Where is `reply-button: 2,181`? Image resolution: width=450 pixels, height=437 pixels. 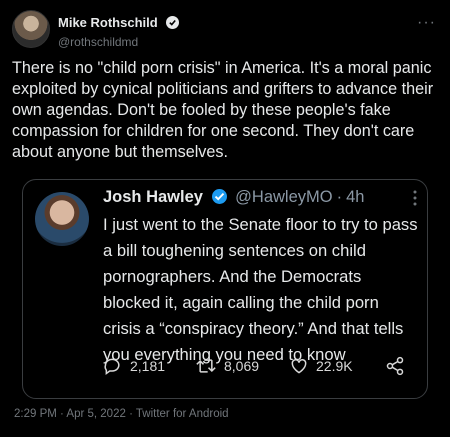 reply-button: 2,181 is located at coordinates (134, 366).